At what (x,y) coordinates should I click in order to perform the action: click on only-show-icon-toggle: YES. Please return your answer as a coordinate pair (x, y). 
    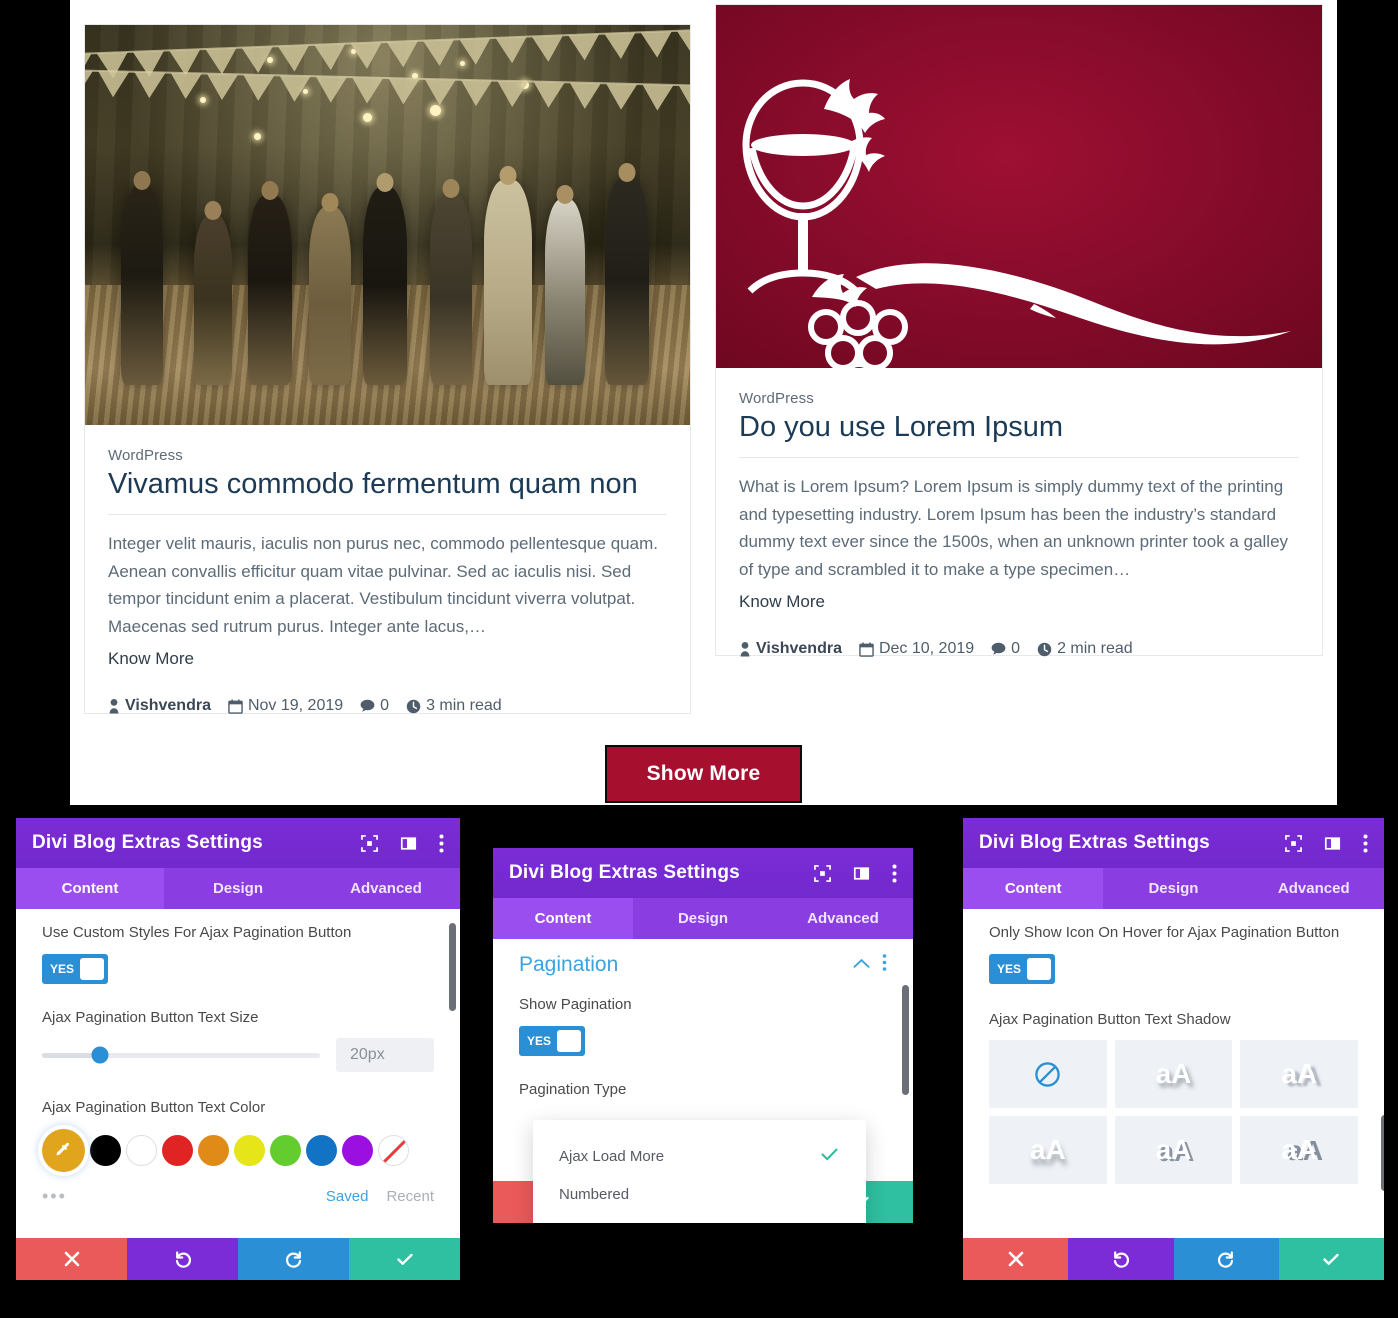
    Looking at the image, I should click on (1022, 968).